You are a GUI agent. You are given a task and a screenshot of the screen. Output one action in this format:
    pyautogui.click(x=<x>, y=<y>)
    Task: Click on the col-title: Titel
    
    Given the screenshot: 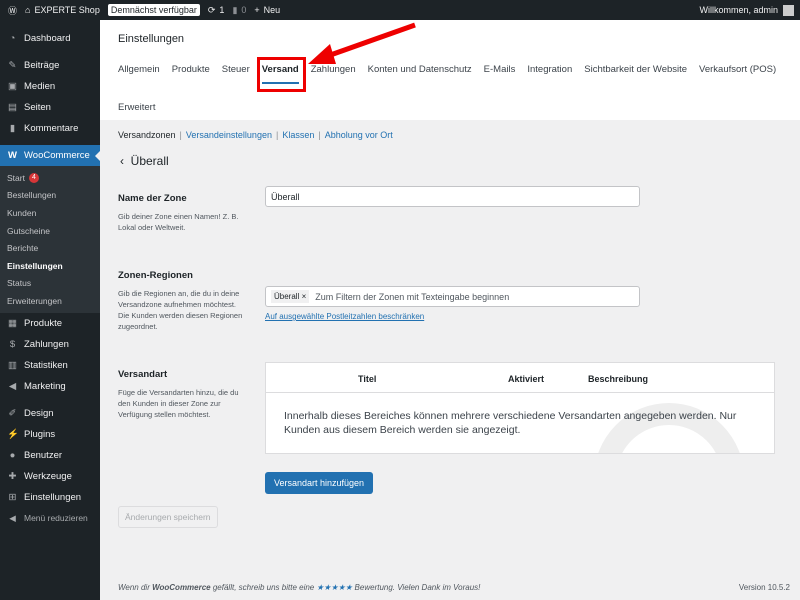 What is the action you would take?
    pyautogui.click(x=367, y=379)
    